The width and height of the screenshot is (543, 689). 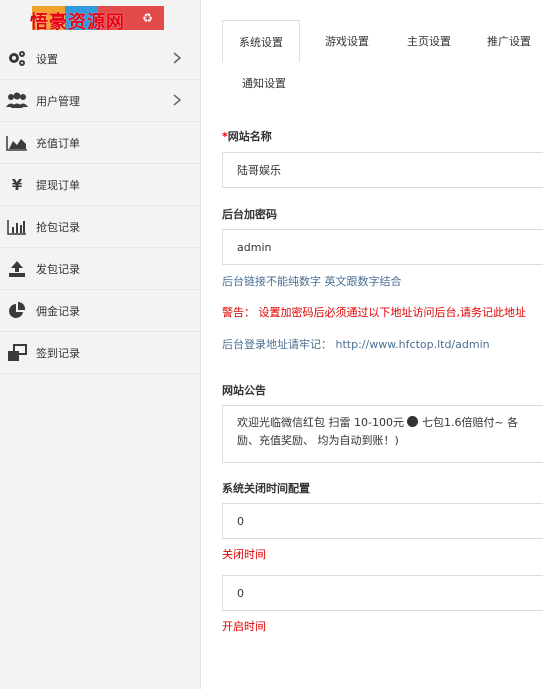 What do you see at coordinates (58, 353) in the screenshot?
I see `sidebar-item-label: 签到记录` at bounding box center [58, 353].